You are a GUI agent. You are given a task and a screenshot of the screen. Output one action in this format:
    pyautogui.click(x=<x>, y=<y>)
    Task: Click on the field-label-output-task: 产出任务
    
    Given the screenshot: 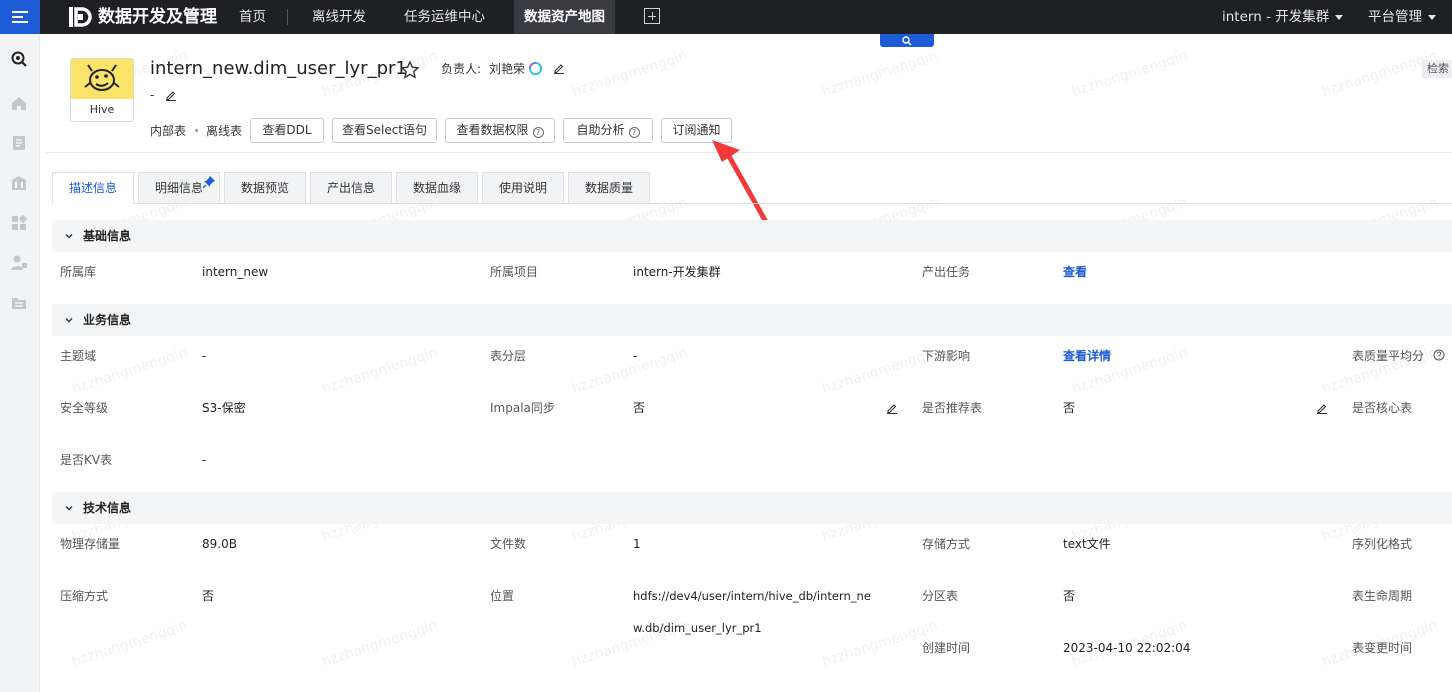 What is the action you would take?
    pyautogui.click(x=946, y=272)
    